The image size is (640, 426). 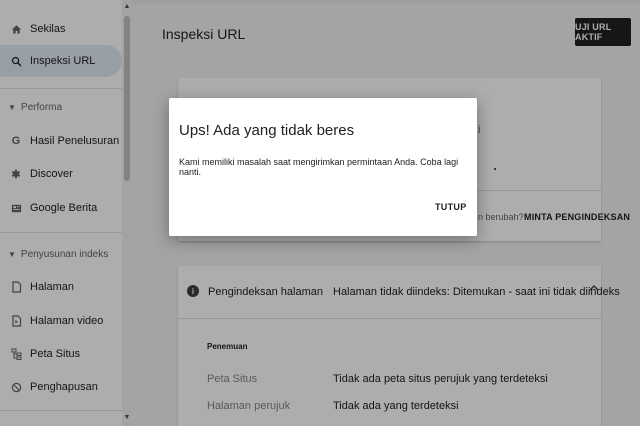 What do you see at coordinates (267, 130) in the screenshot?
I see `dialog-title: Ups! Ada yang tidak beres` at bounding box center [267, 130].